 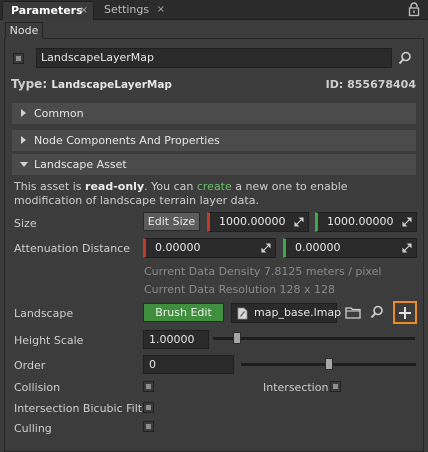 I want to click on intersection-label: Intersection, so click(x=296, y=387).